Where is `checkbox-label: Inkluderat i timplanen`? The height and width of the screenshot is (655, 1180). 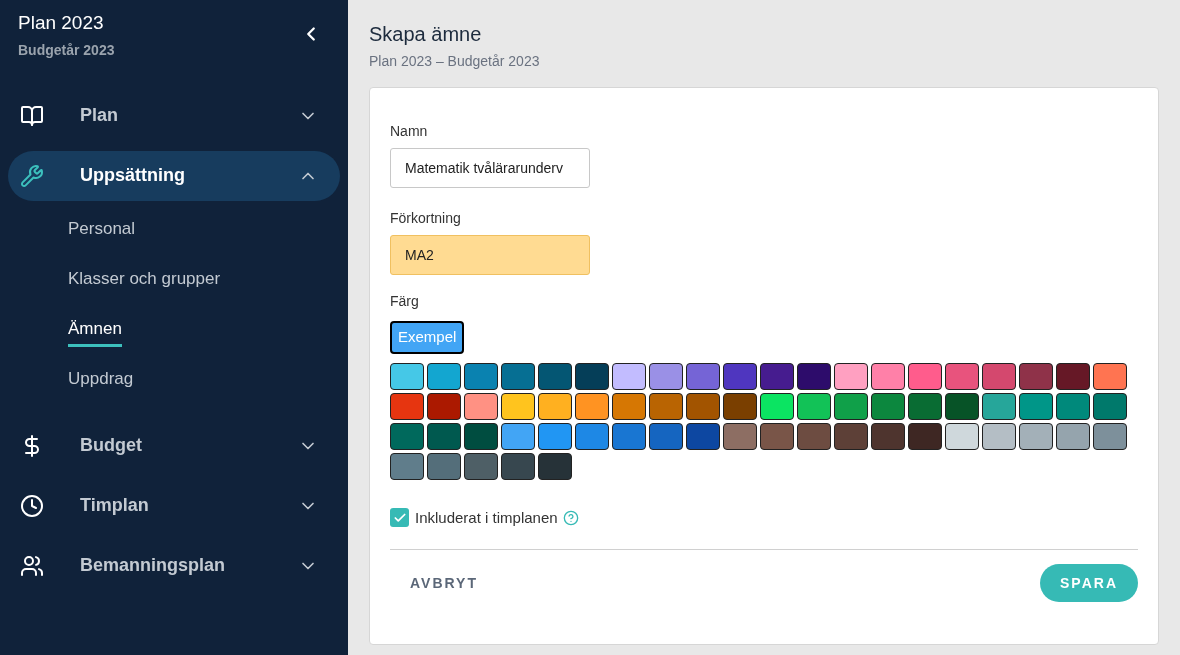
checkbox-label: Inkluderat i timplanen is located at coordinates (486, 517).